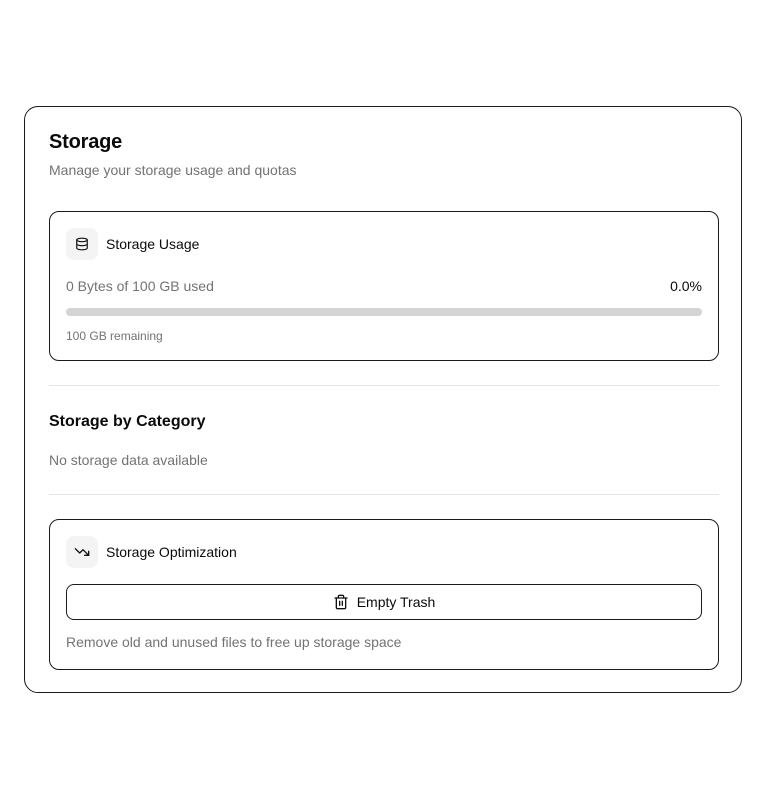  What do you see at coordinates (171, 552) in the screenshot?
I see `storage-optimization-title: Storage Optimization` at bounding box center [171, 552].